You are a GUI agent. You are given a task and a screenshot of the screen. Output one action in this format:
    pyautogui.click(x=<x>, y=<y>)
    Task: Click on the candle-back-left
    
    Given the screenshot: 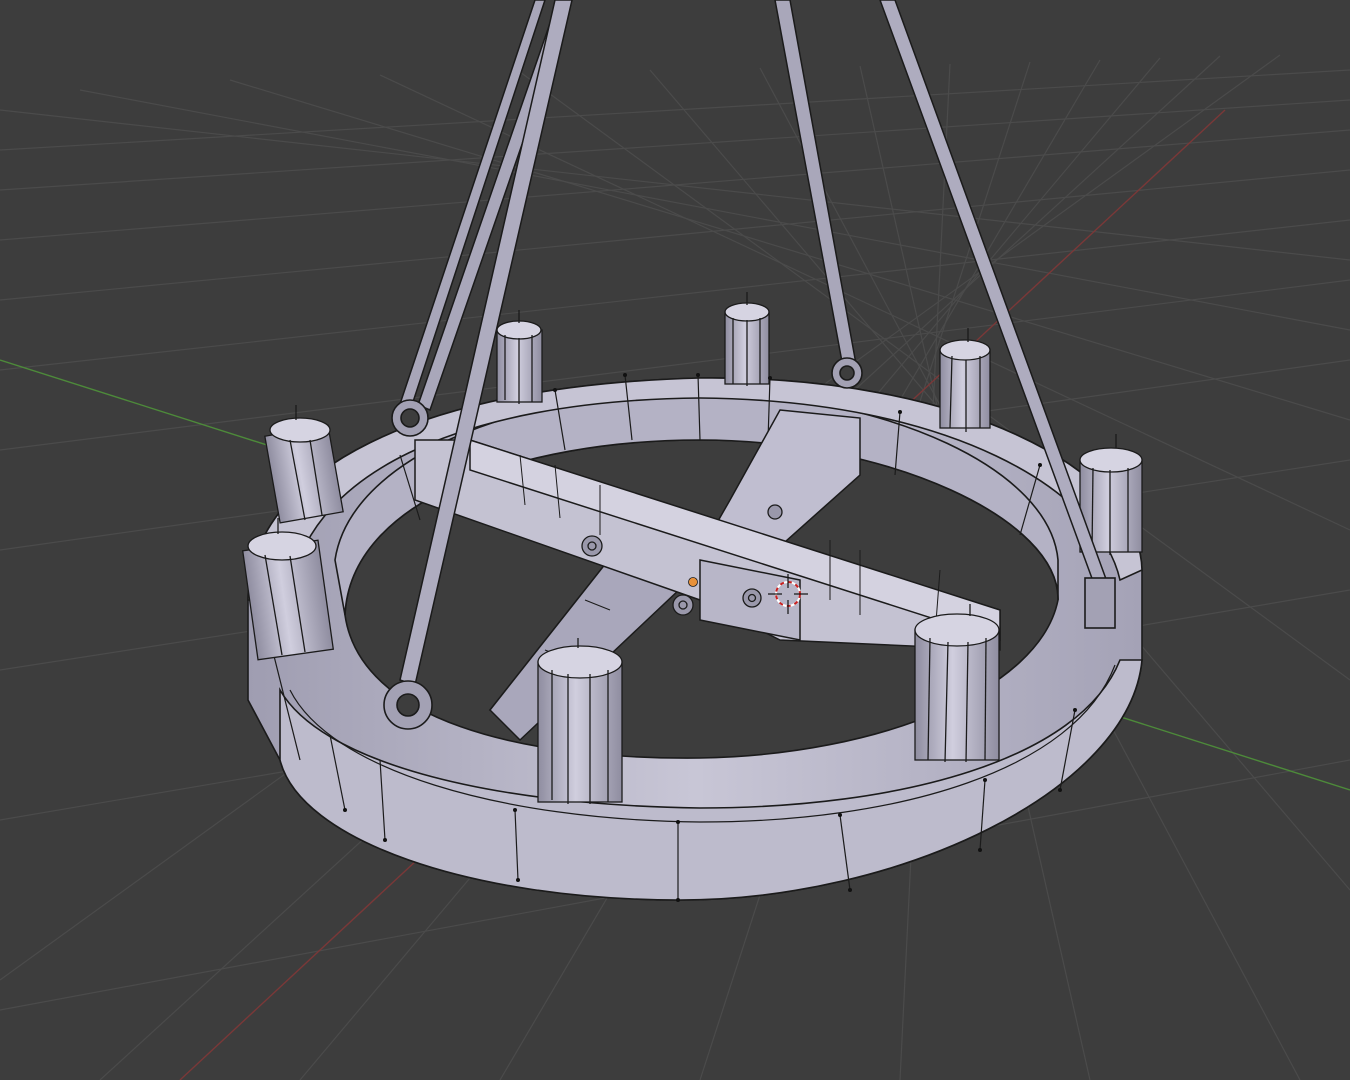 What is the action you would take?
    pyautogui.click(x=519, y=357)
    